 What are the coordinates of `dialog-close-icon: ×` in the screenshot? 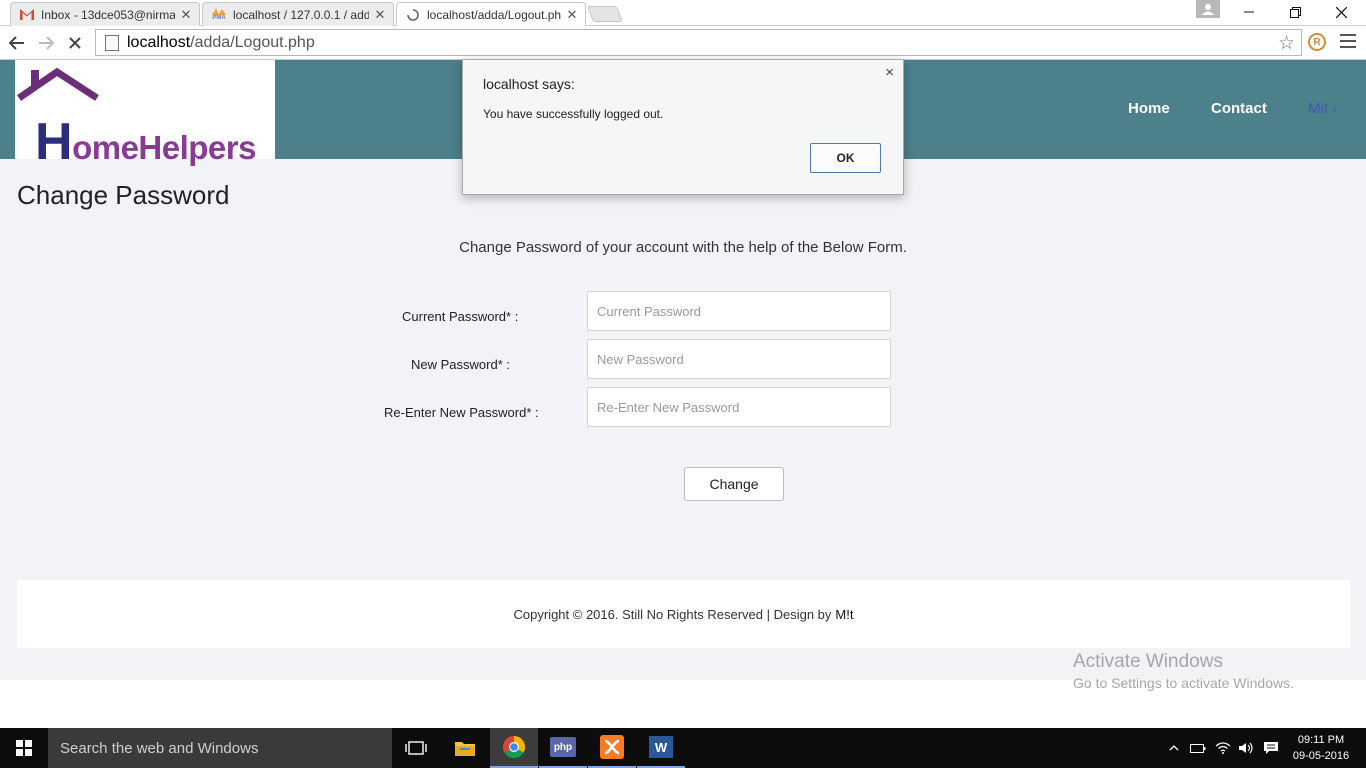 It's located at (889, 72).